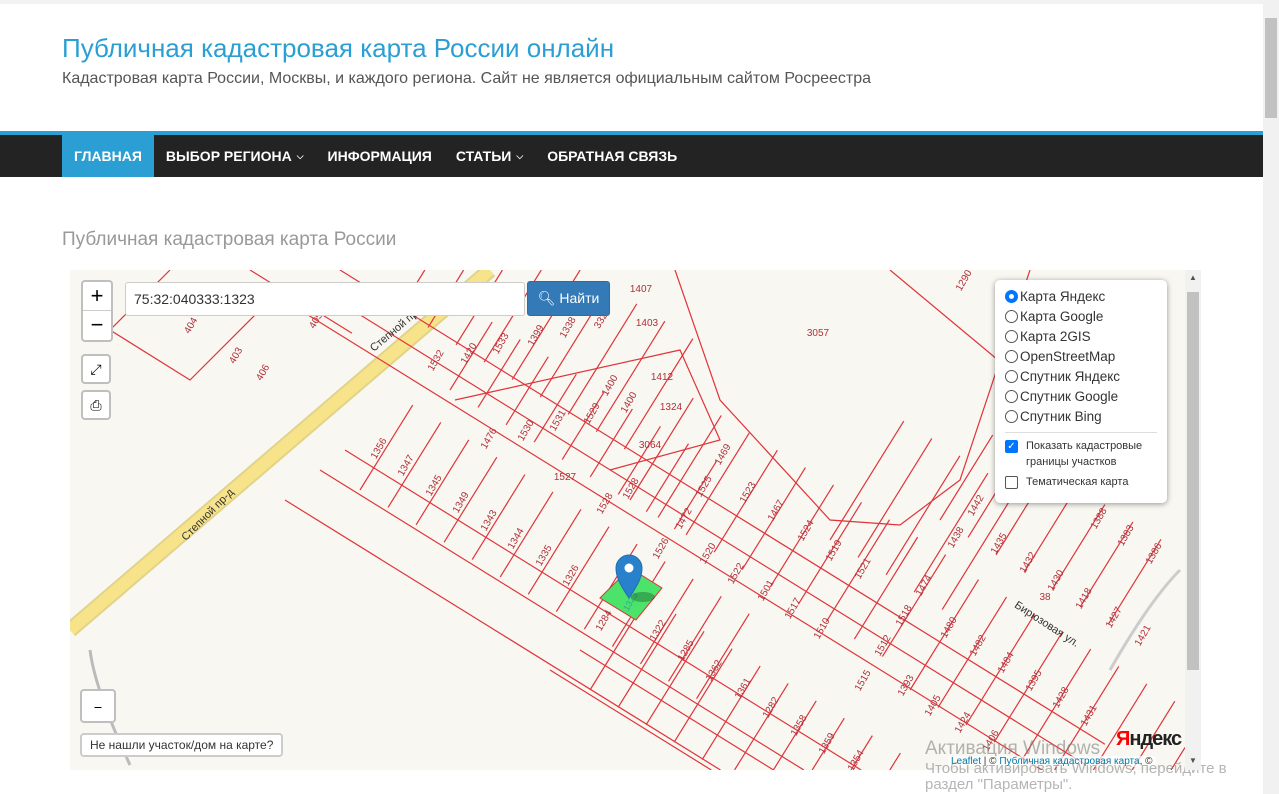  I want to click on divider, so click(1081, 432).